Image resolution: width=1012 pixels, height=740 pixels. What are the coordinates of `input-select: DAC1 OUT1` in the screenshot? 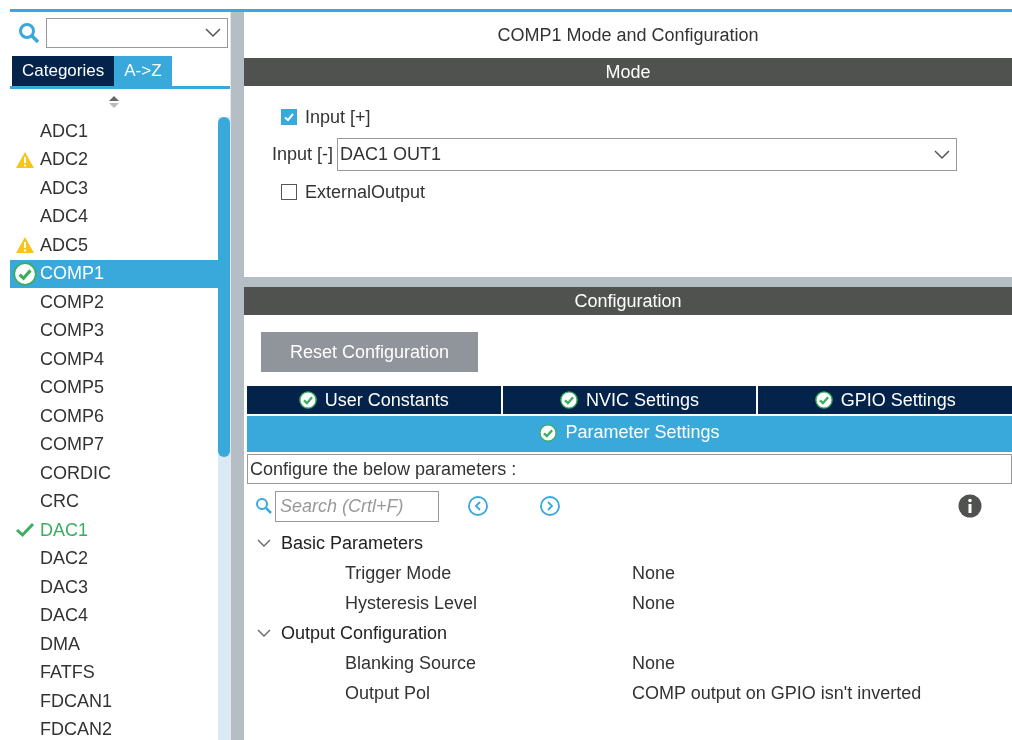 It's located at (647, 154).